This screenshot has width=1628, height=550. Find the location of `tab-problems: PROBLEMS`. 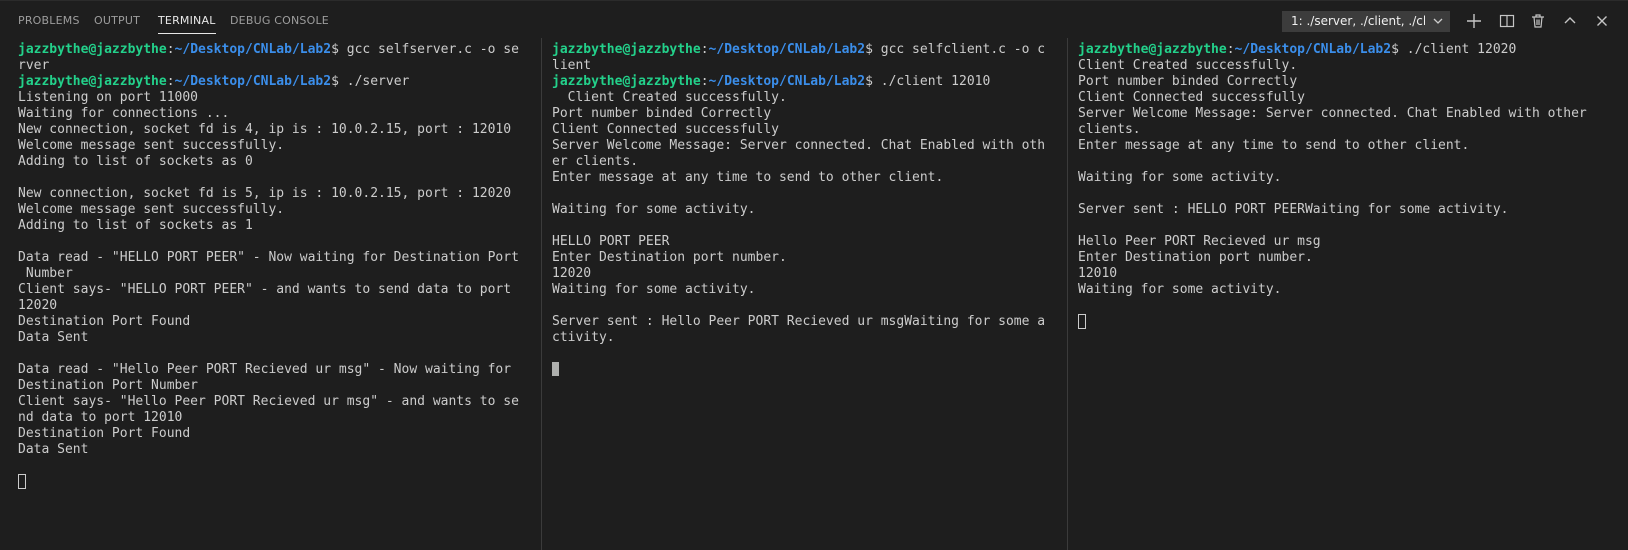

tab-problems: PROBLEMS is located at coordinates (49, 20).